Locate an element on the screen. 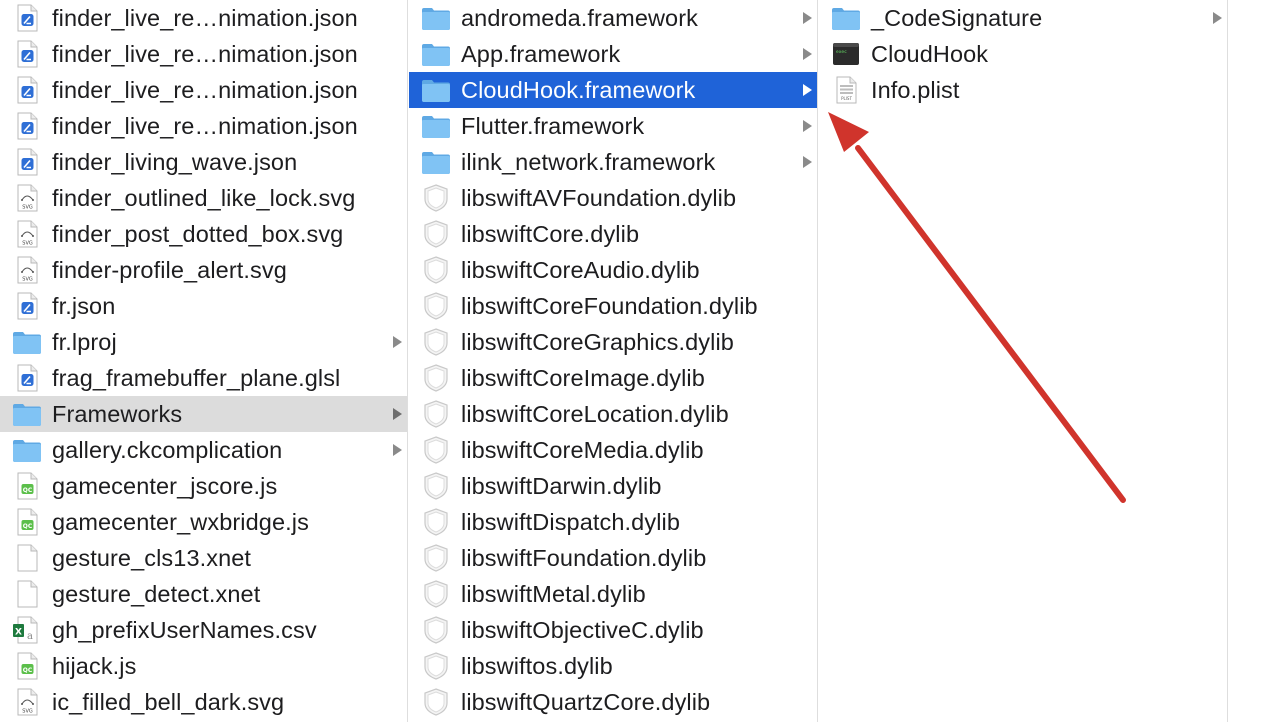 This screenshot has height=722, width=1266. item-name: libswiftCore.dylib is located at coordinates (550, 234).